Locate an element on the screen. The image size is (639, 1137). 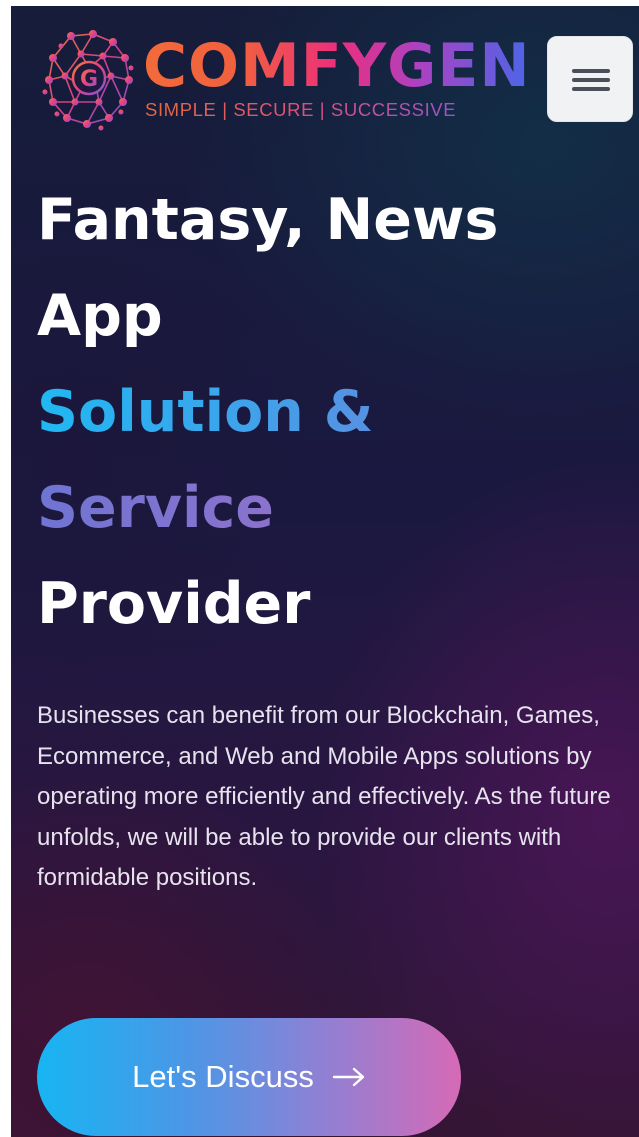
hamburger-menu-icon is located at coordinates (591, 71).